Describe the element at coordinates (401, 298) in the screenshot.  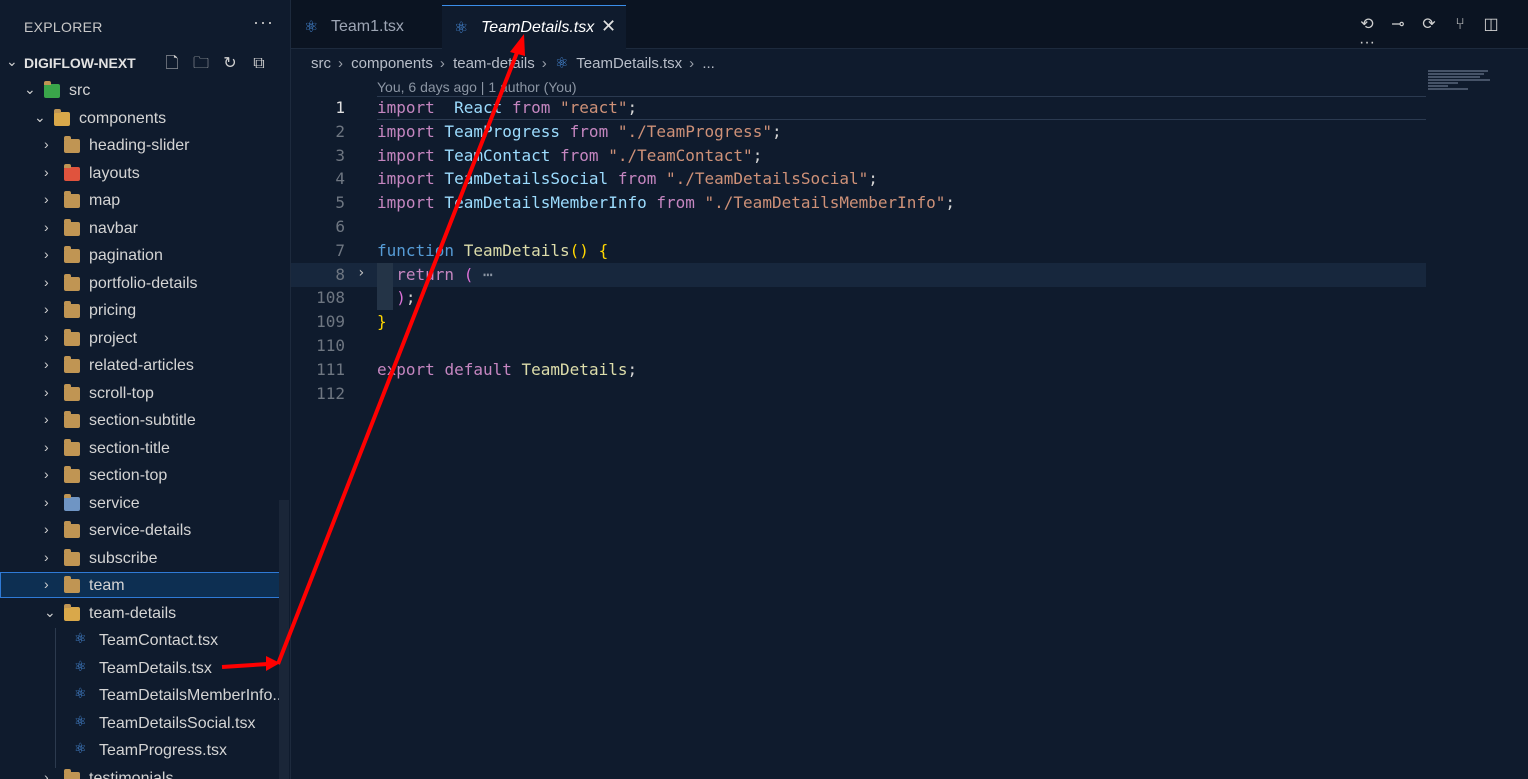
I see `code-token: )` at that location.